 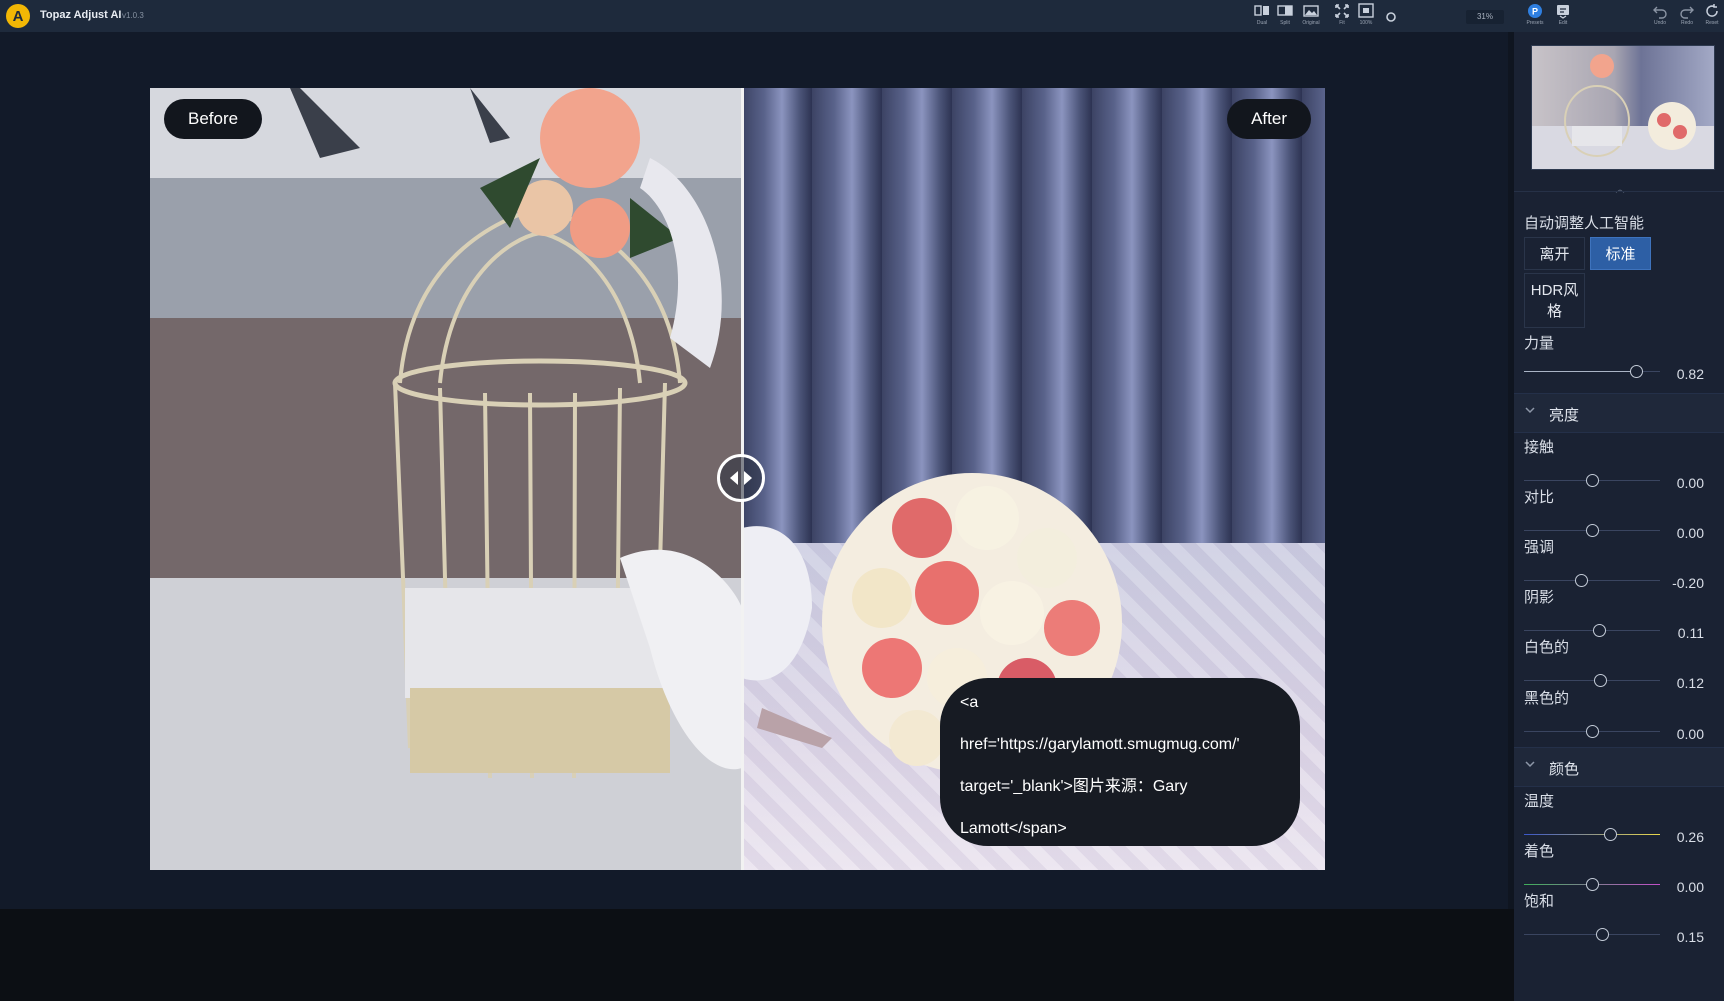 I want to click on split-view-icon, so click(x=1285, y=10).